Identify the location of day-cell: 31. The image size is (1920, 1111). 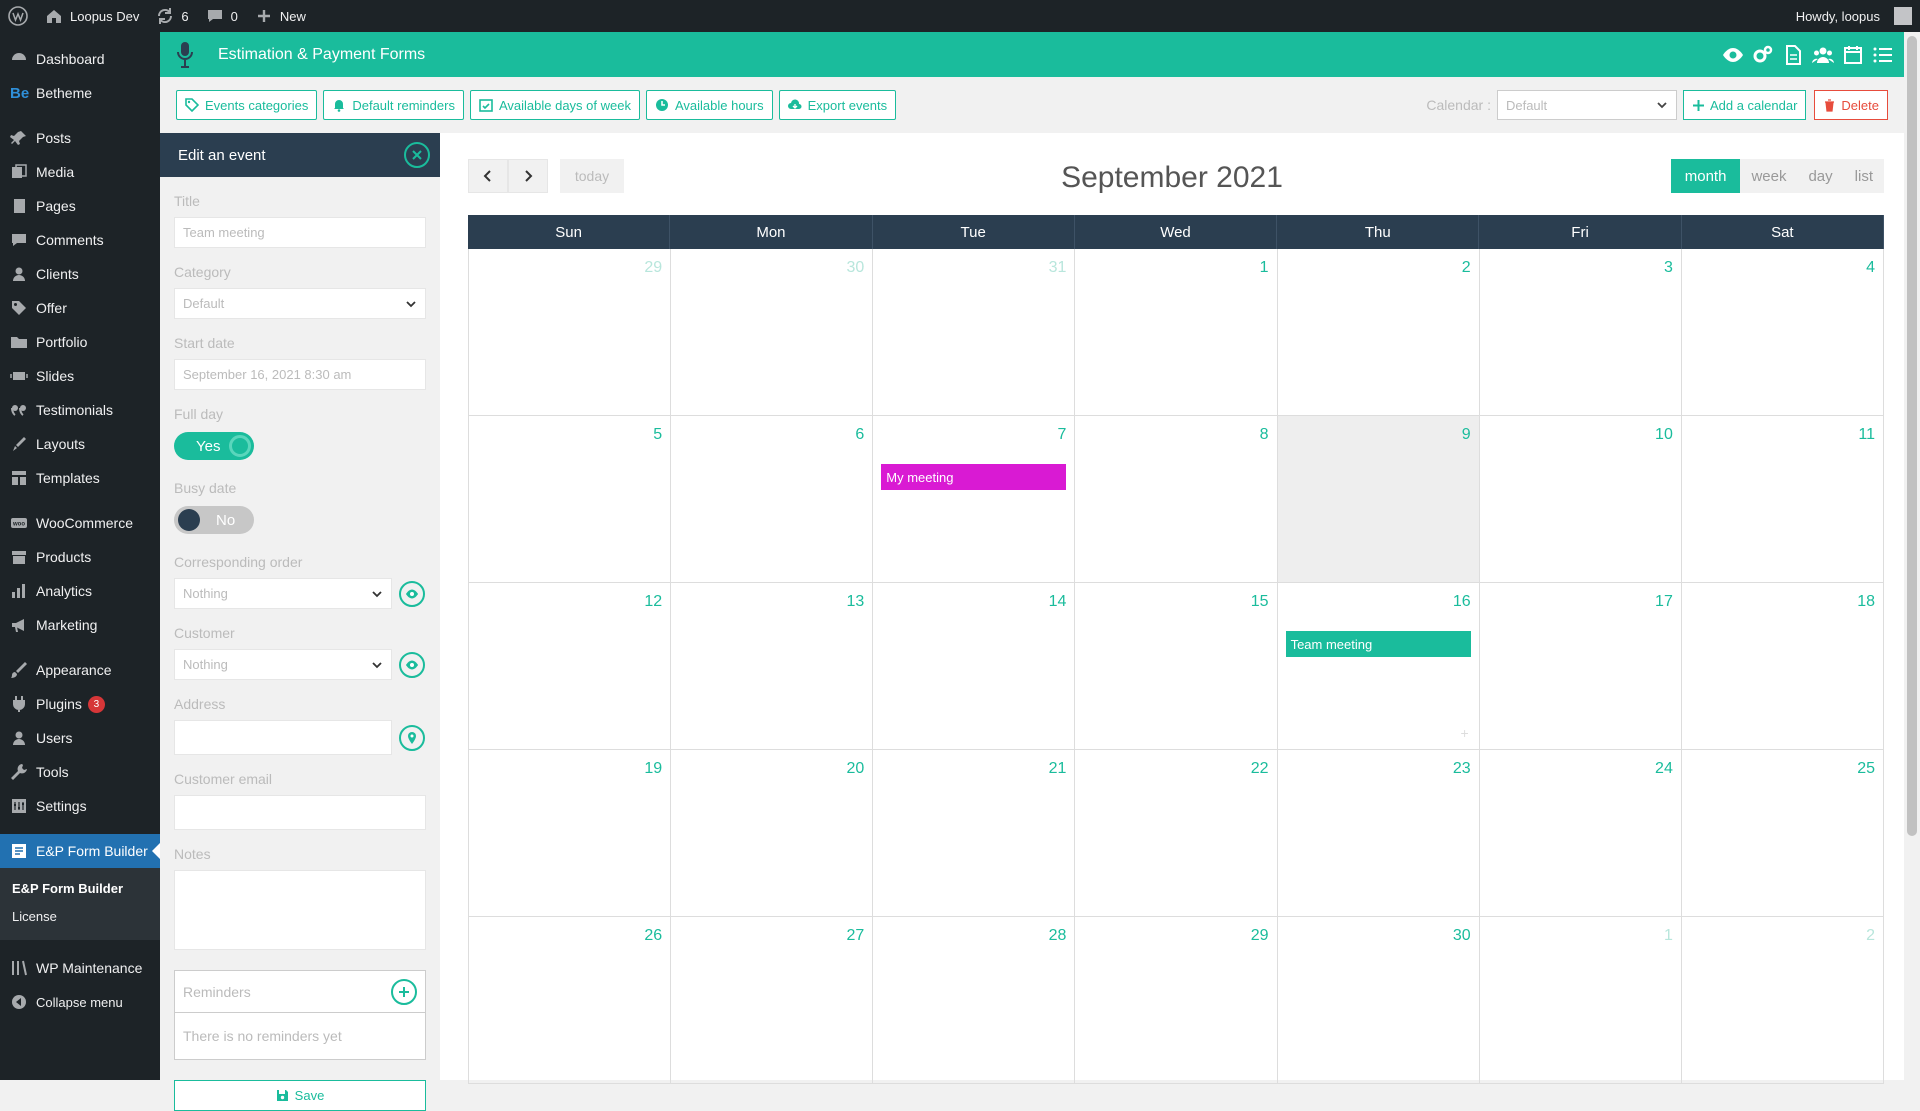
(974, 332).